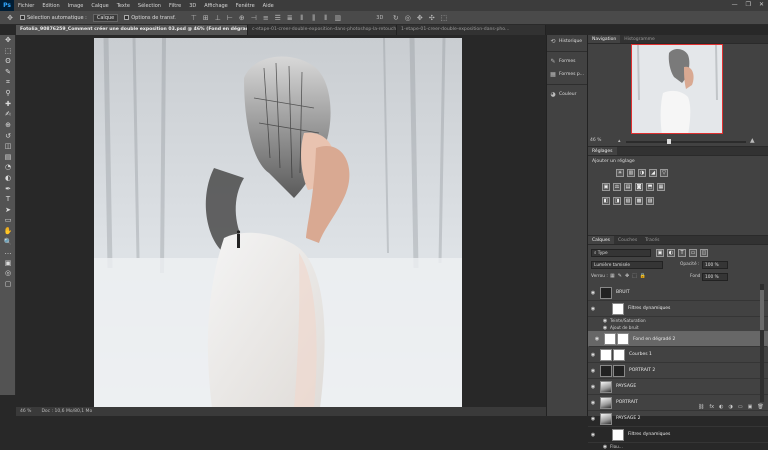  Describe the element at coordinates (650, 201) in the screenshot. I see `adjustment-row3-4-icon: ▨` at that location.